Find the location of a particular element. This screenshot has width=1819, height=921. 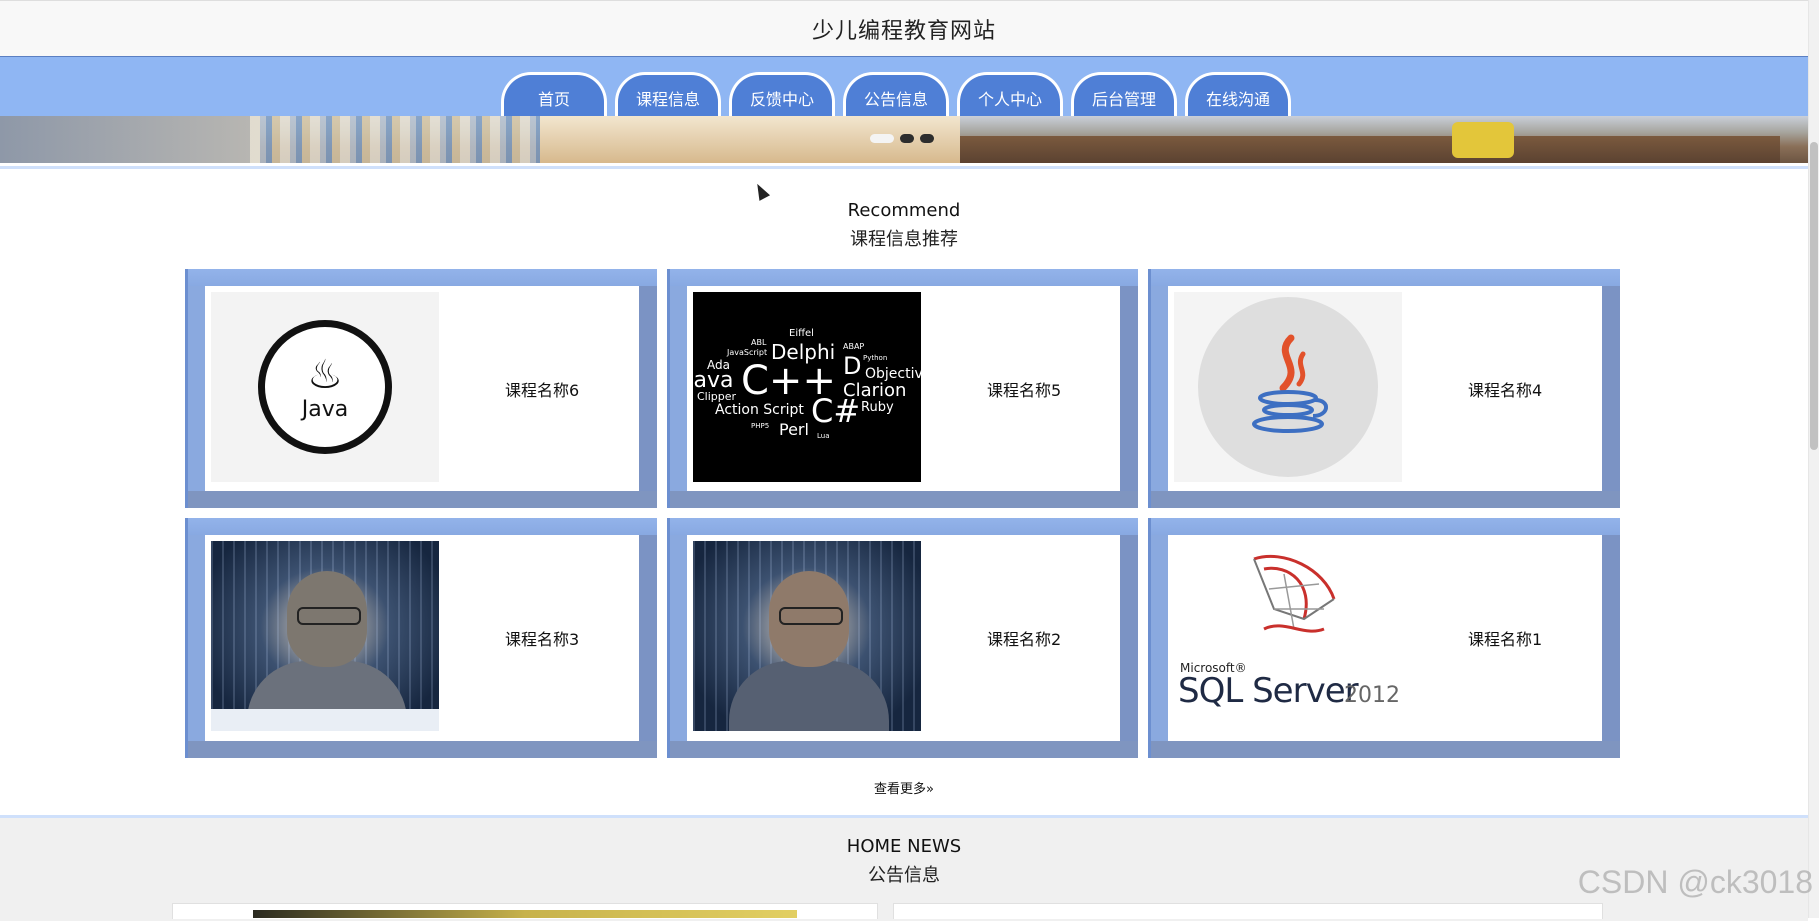

nav-announcements: 公告信息 is located at coordinates (896, 94).